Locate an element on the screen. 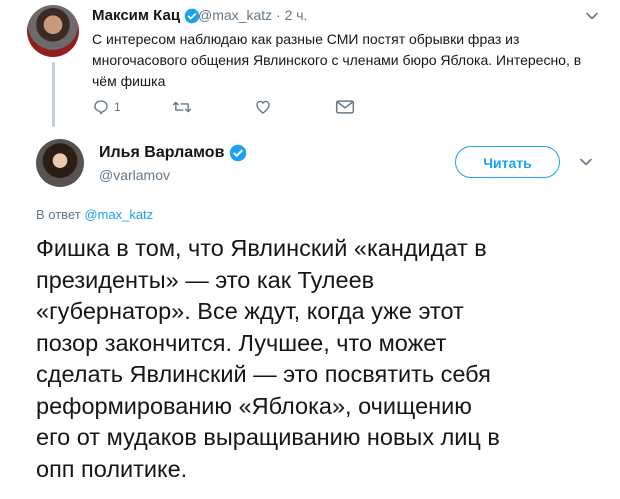 This screenshot has height=499, width=620. author-handle-time: @max_katz · 2 ч. is located at coordinates (252, 15).